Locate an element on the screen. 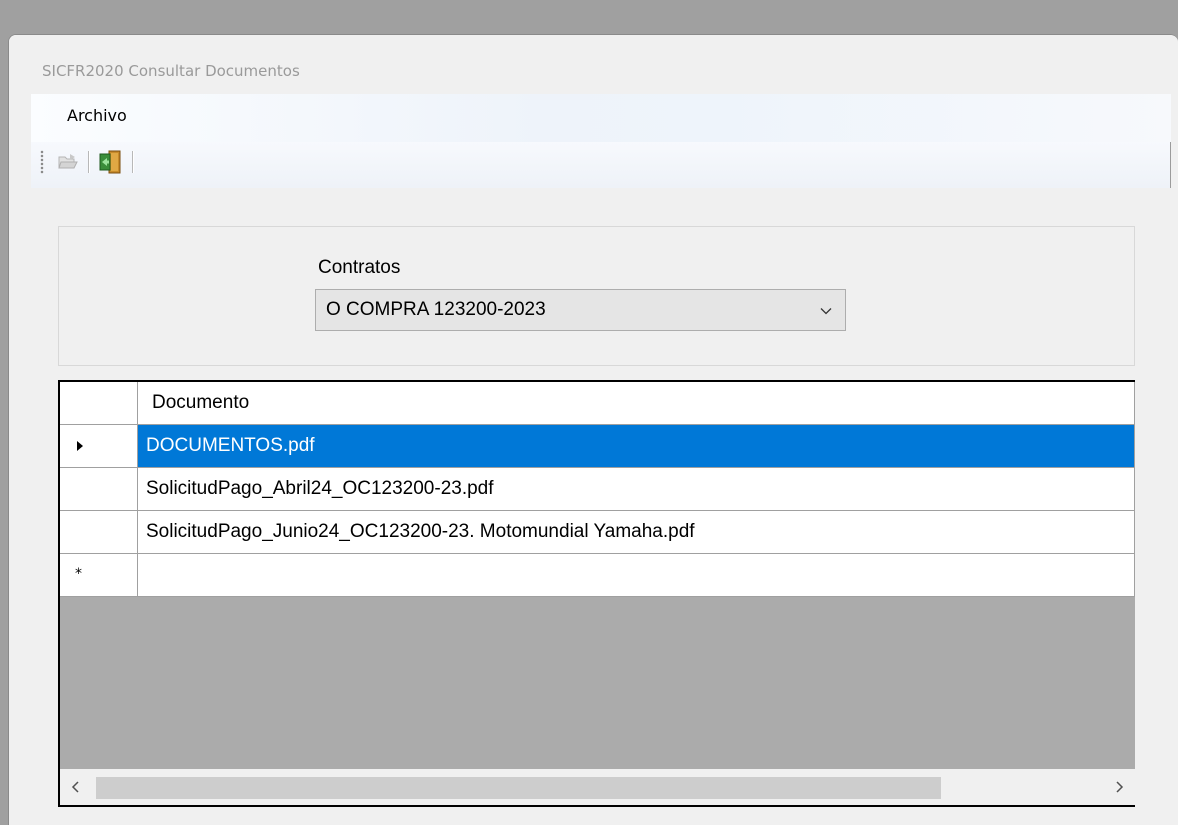 This screenshot has width=1178, height=825. column-header-documento: Documento is located at coordinates (636, 403).